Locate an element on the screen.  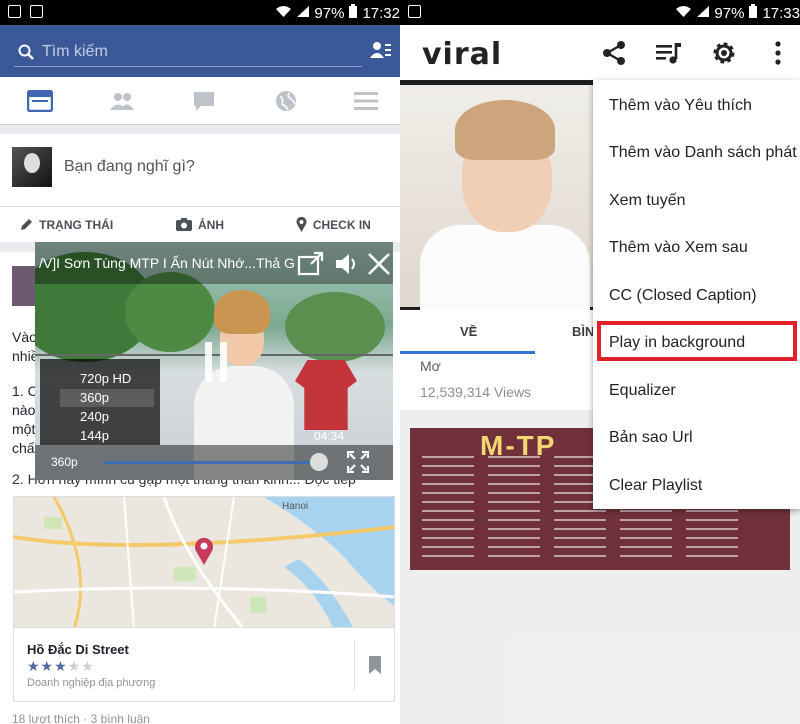
post-text-line: Vào is located at coordinates (24, 337).